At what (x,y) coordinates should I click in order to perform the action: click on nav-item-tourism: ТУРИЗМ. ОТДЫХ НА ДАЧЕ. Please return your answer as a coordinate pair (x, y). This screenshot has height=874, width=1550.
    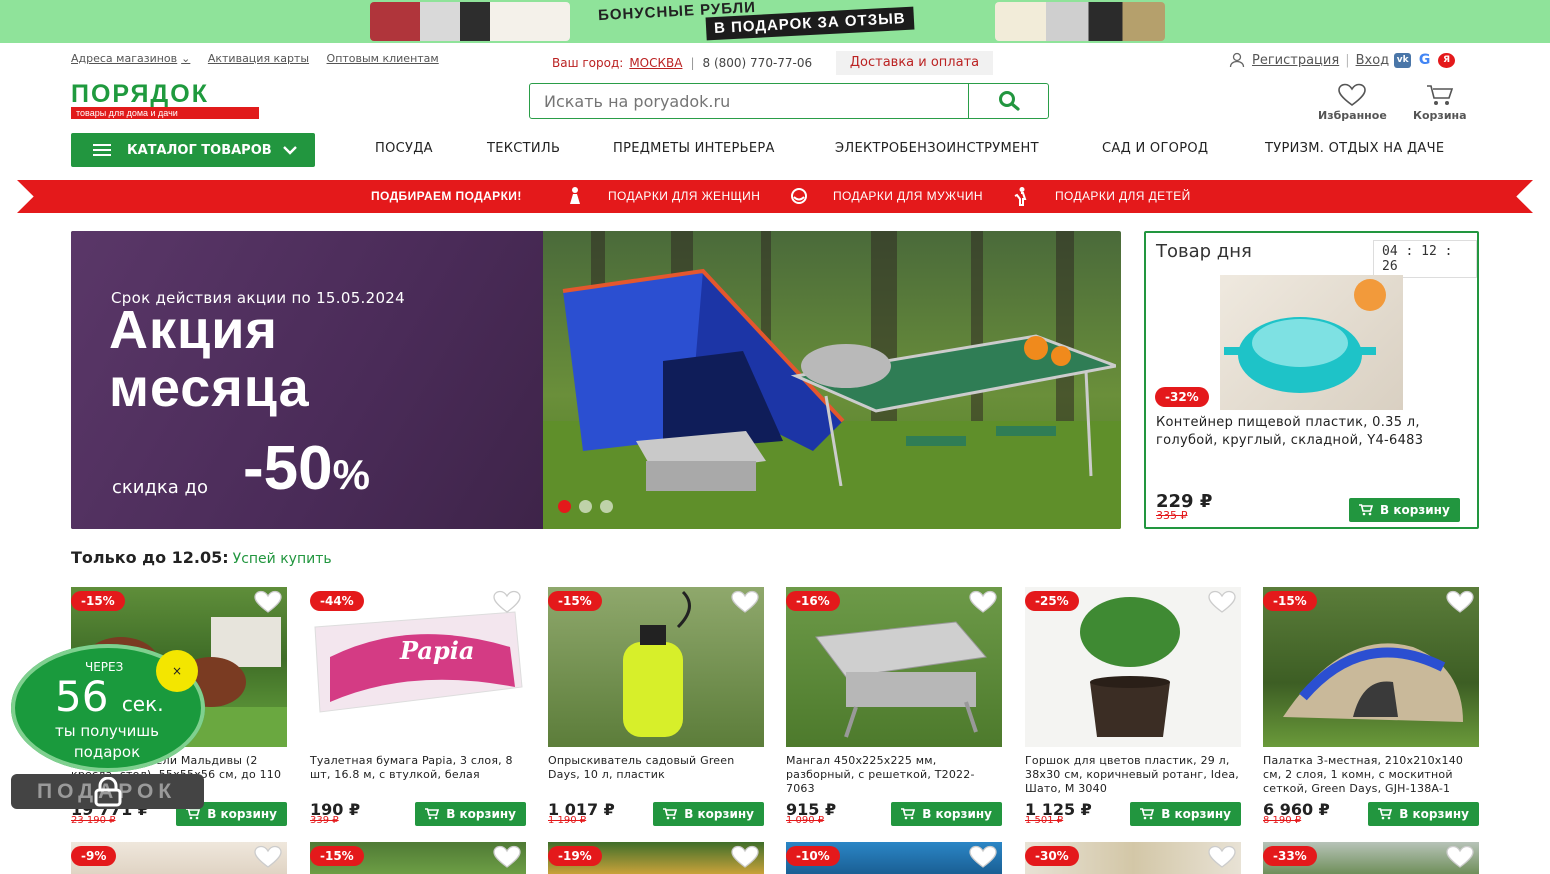
    Looking at the image, I should click on (1354, 148).